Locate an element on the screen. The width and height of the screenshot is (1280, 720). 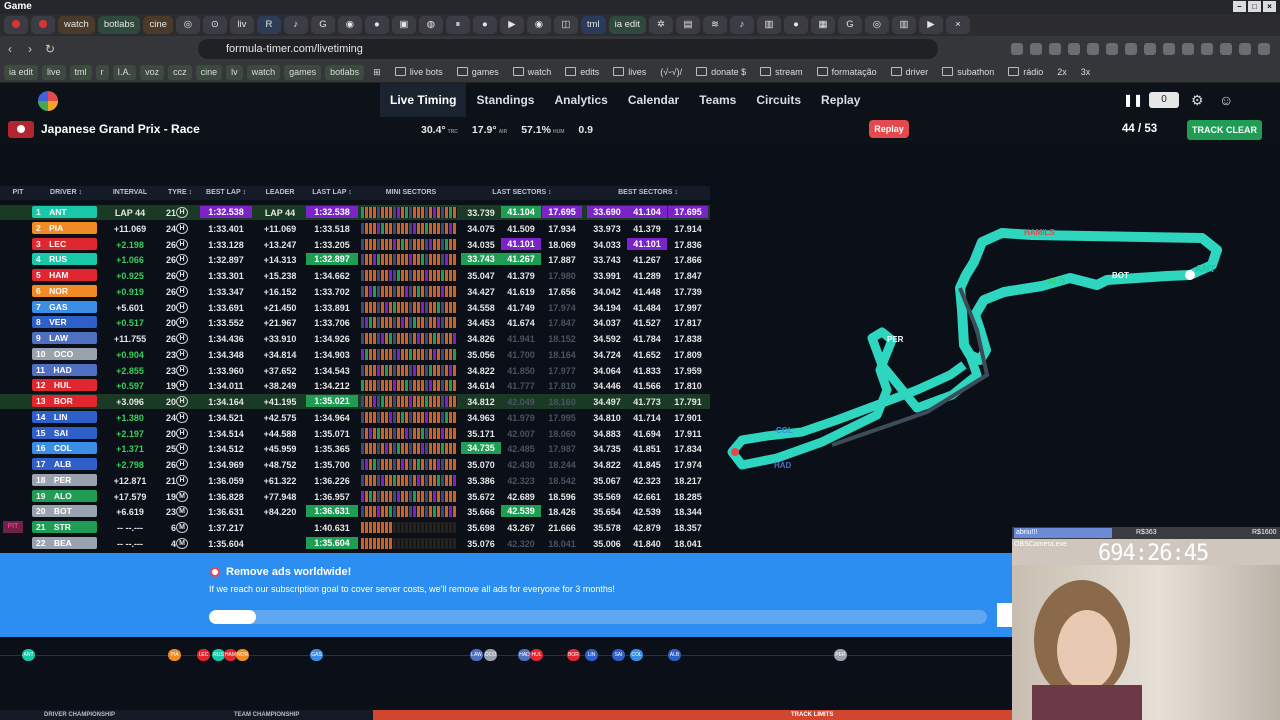
nav-live-timing: Live Timing is located at coordinates (423, 100).